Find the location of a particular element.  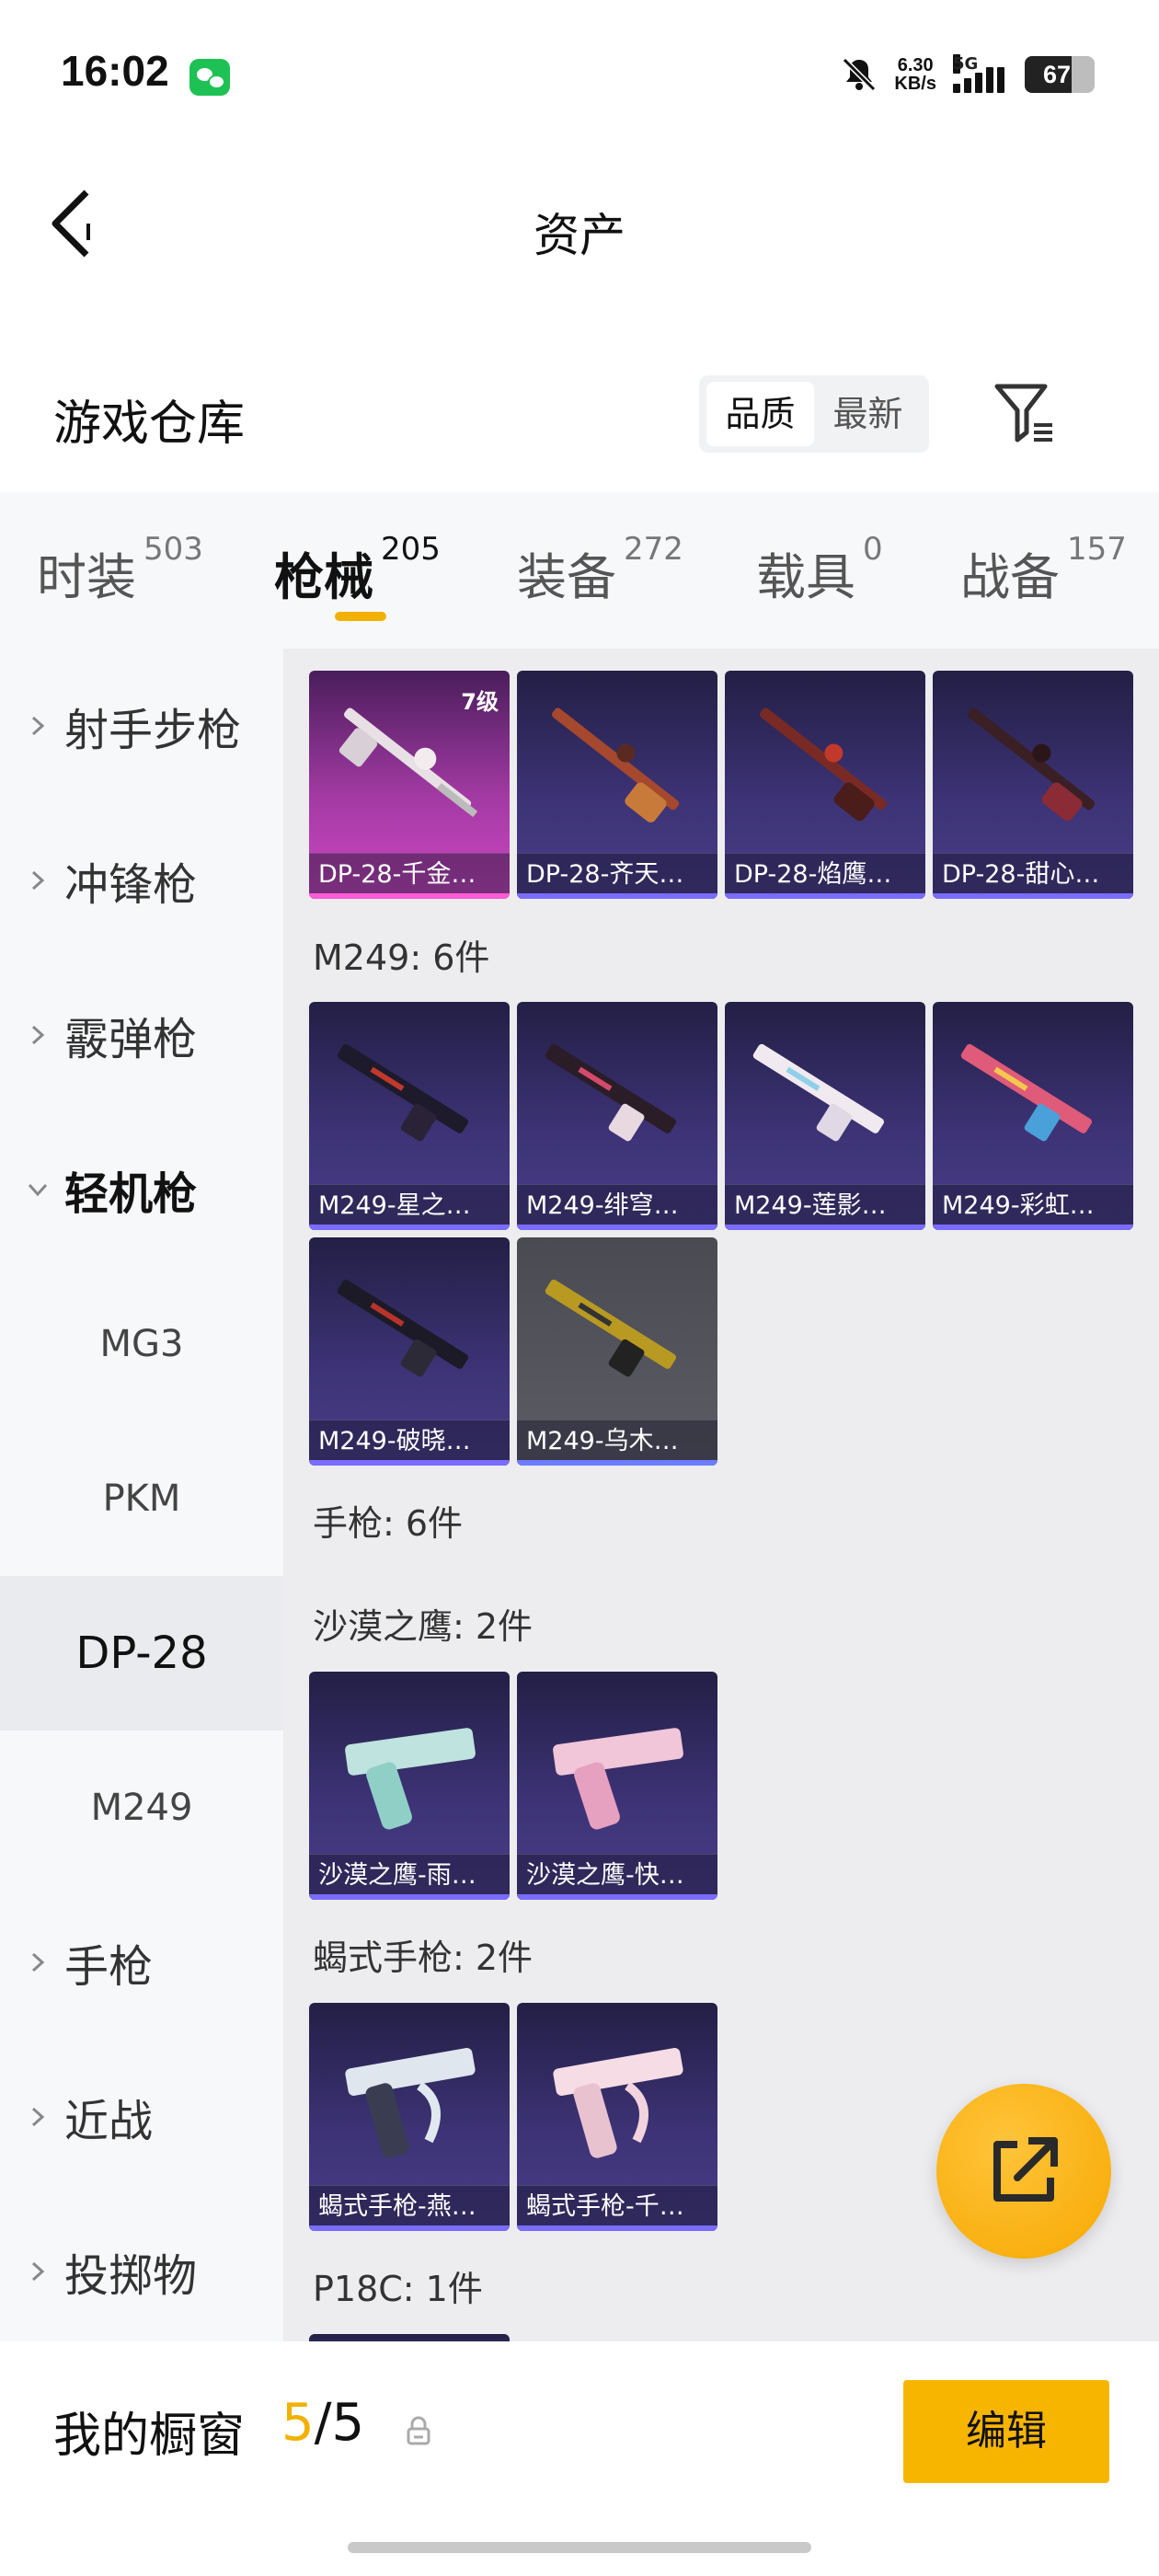

item-card is located at coordinates (409, 2337).